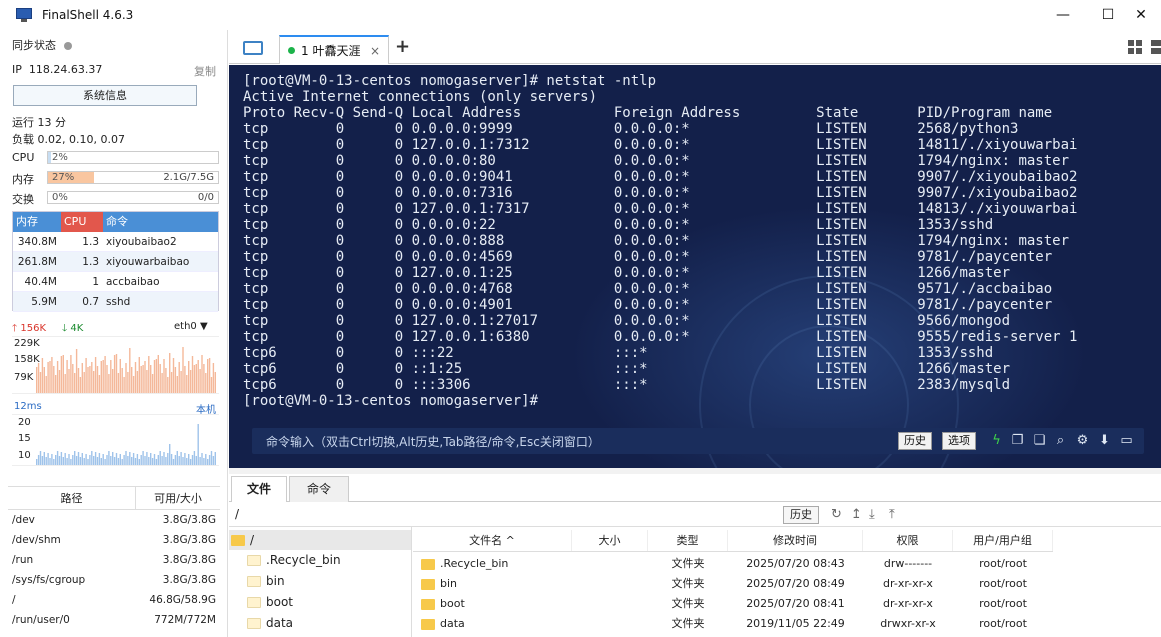 The height and width of the screenshot is (637, 1161). What do you see at coordinates (688, 540) in the screenshot?
I see `col-type: 类型` at bounding box center [688, 540].